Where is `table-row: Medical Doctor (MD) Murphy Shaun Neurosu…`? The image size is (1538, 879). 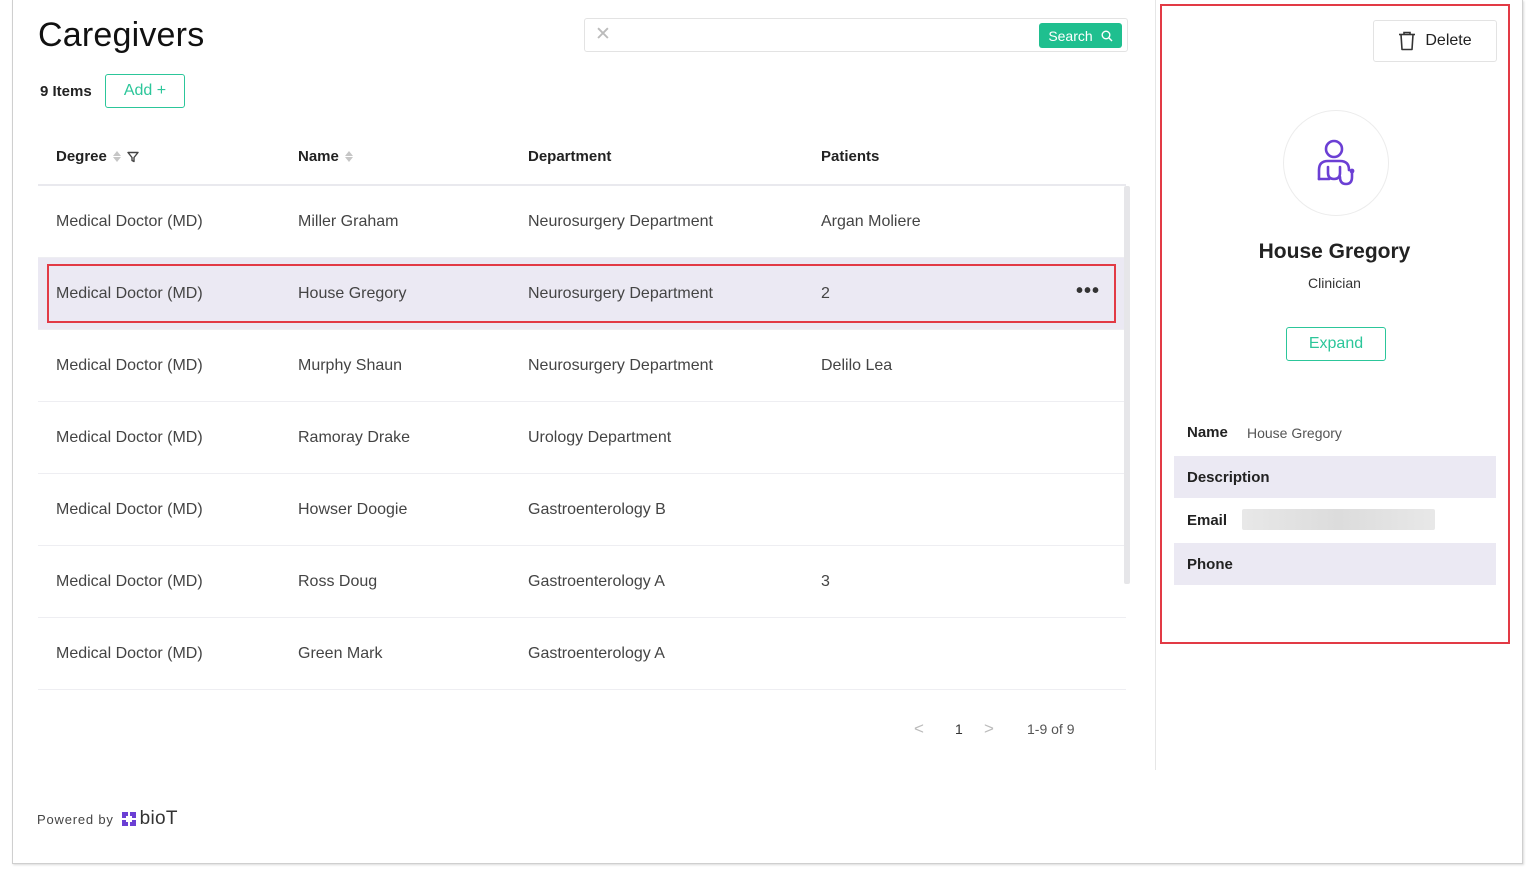
table-row: Medical Doctor (MD) Murphy Shaun Neurosu… is located at coordinates (582, 366).